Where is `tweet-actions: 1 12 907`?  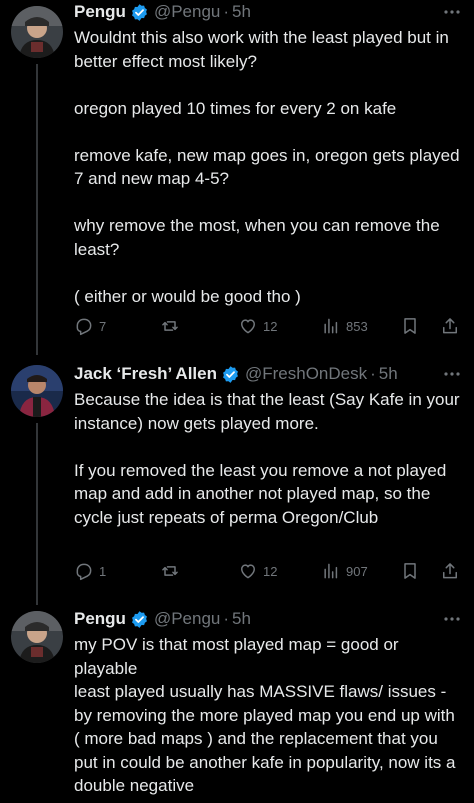 tweet-actions: 1 12 907 is located at coordinates (269, 571).